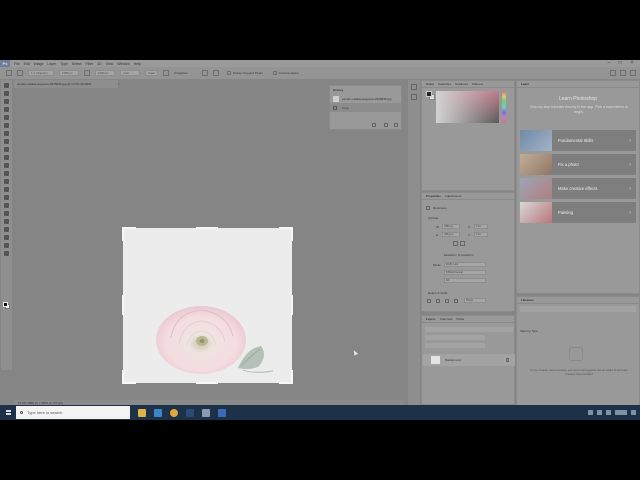 The image size is (640, 480). Describe the element at coordinates (455, 337) in the screenshot. I see `blend-mode-select` at that location.